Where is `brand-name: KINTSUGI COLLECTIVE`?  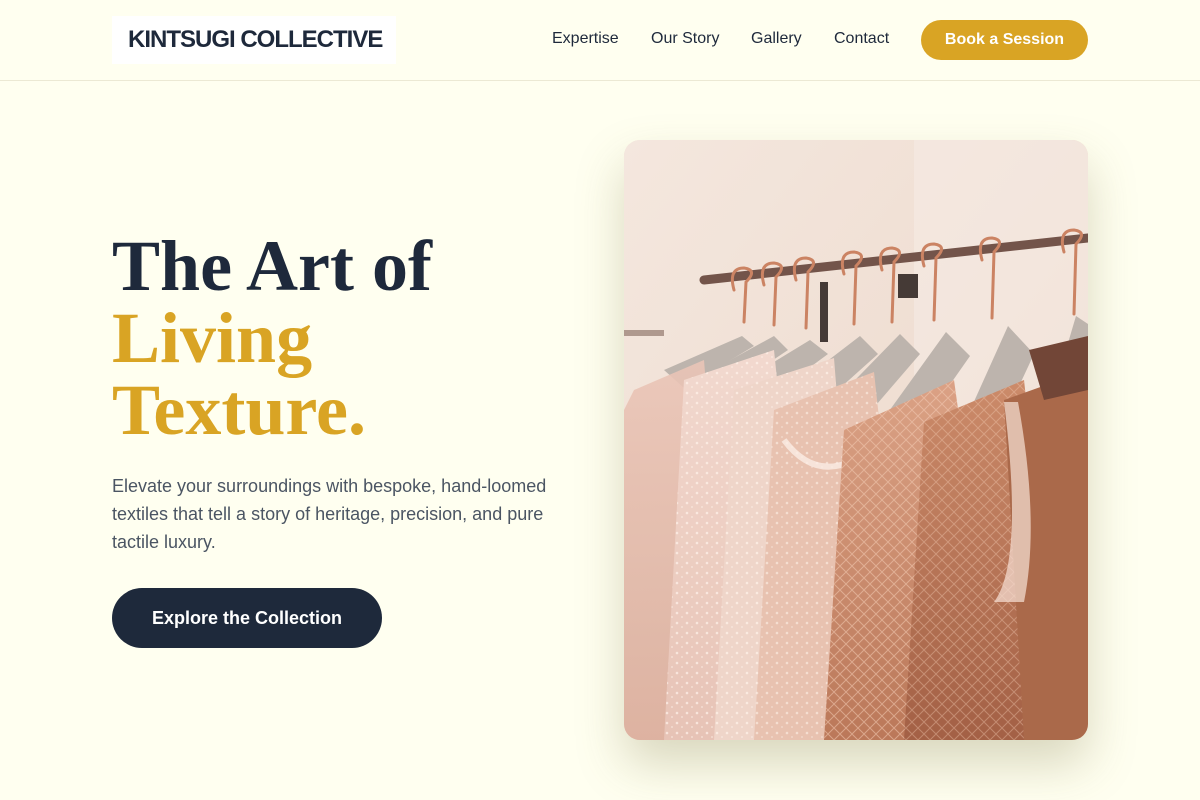 brand-name: KINTSUGI COLLECTIVE is located at coordinates (255, 39).